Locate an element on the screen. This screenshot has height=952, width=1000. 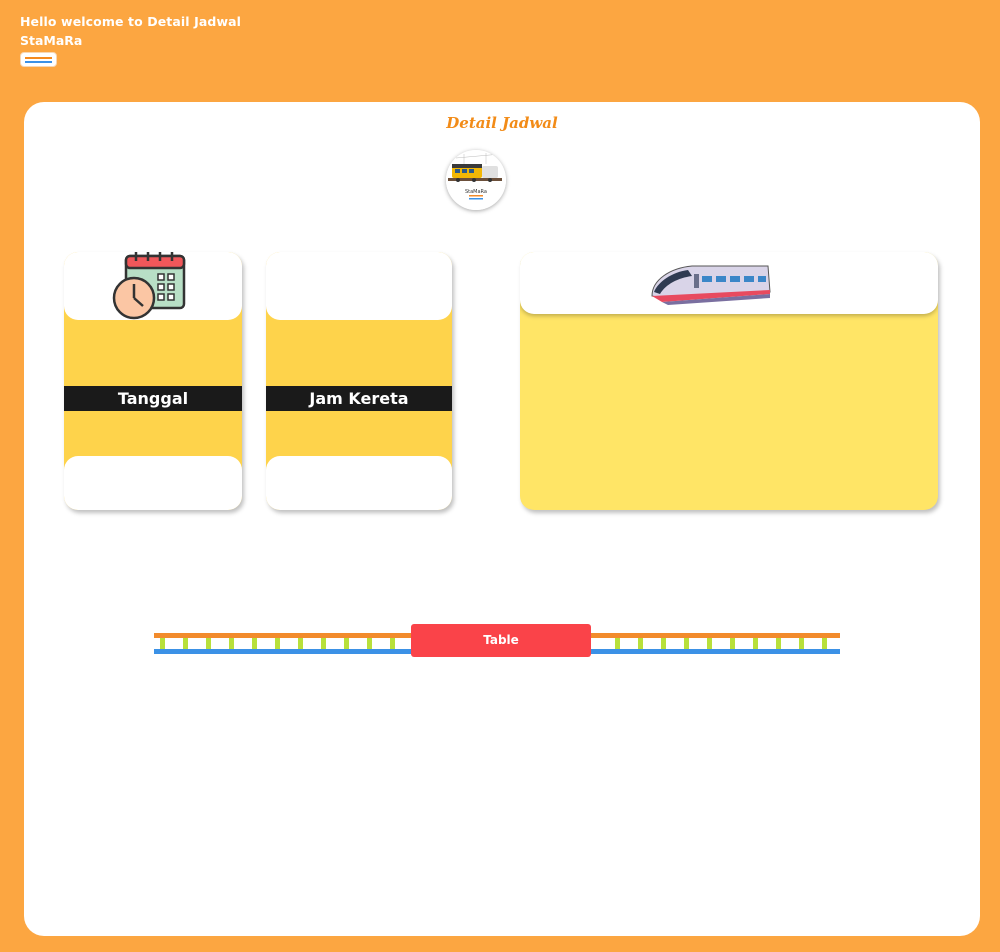
time-card: Jam Kereta is located at coordinates (359, 381).